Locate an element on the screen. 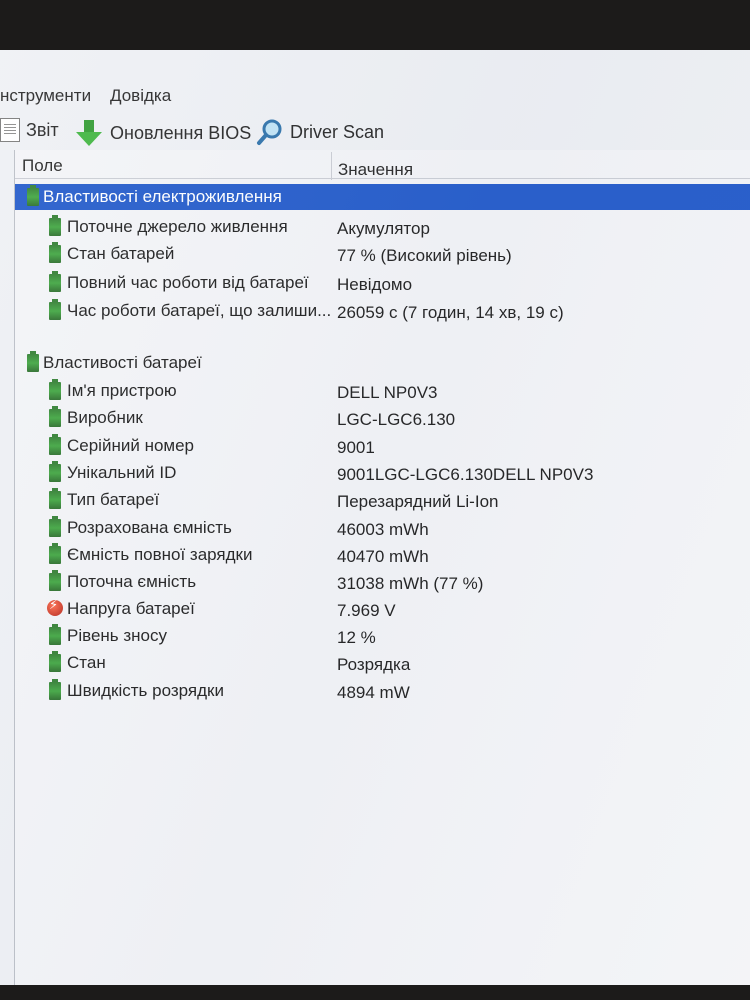  row-field: Рівень зносу is located at coordinates (117, 635).